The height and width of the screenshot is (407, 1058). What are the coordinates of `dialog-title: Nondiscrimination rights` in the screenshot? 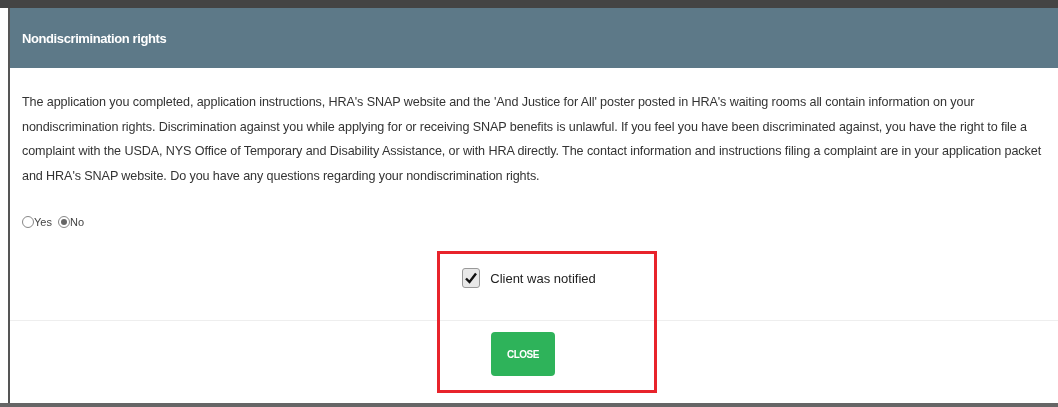 It's located at (94, 38).